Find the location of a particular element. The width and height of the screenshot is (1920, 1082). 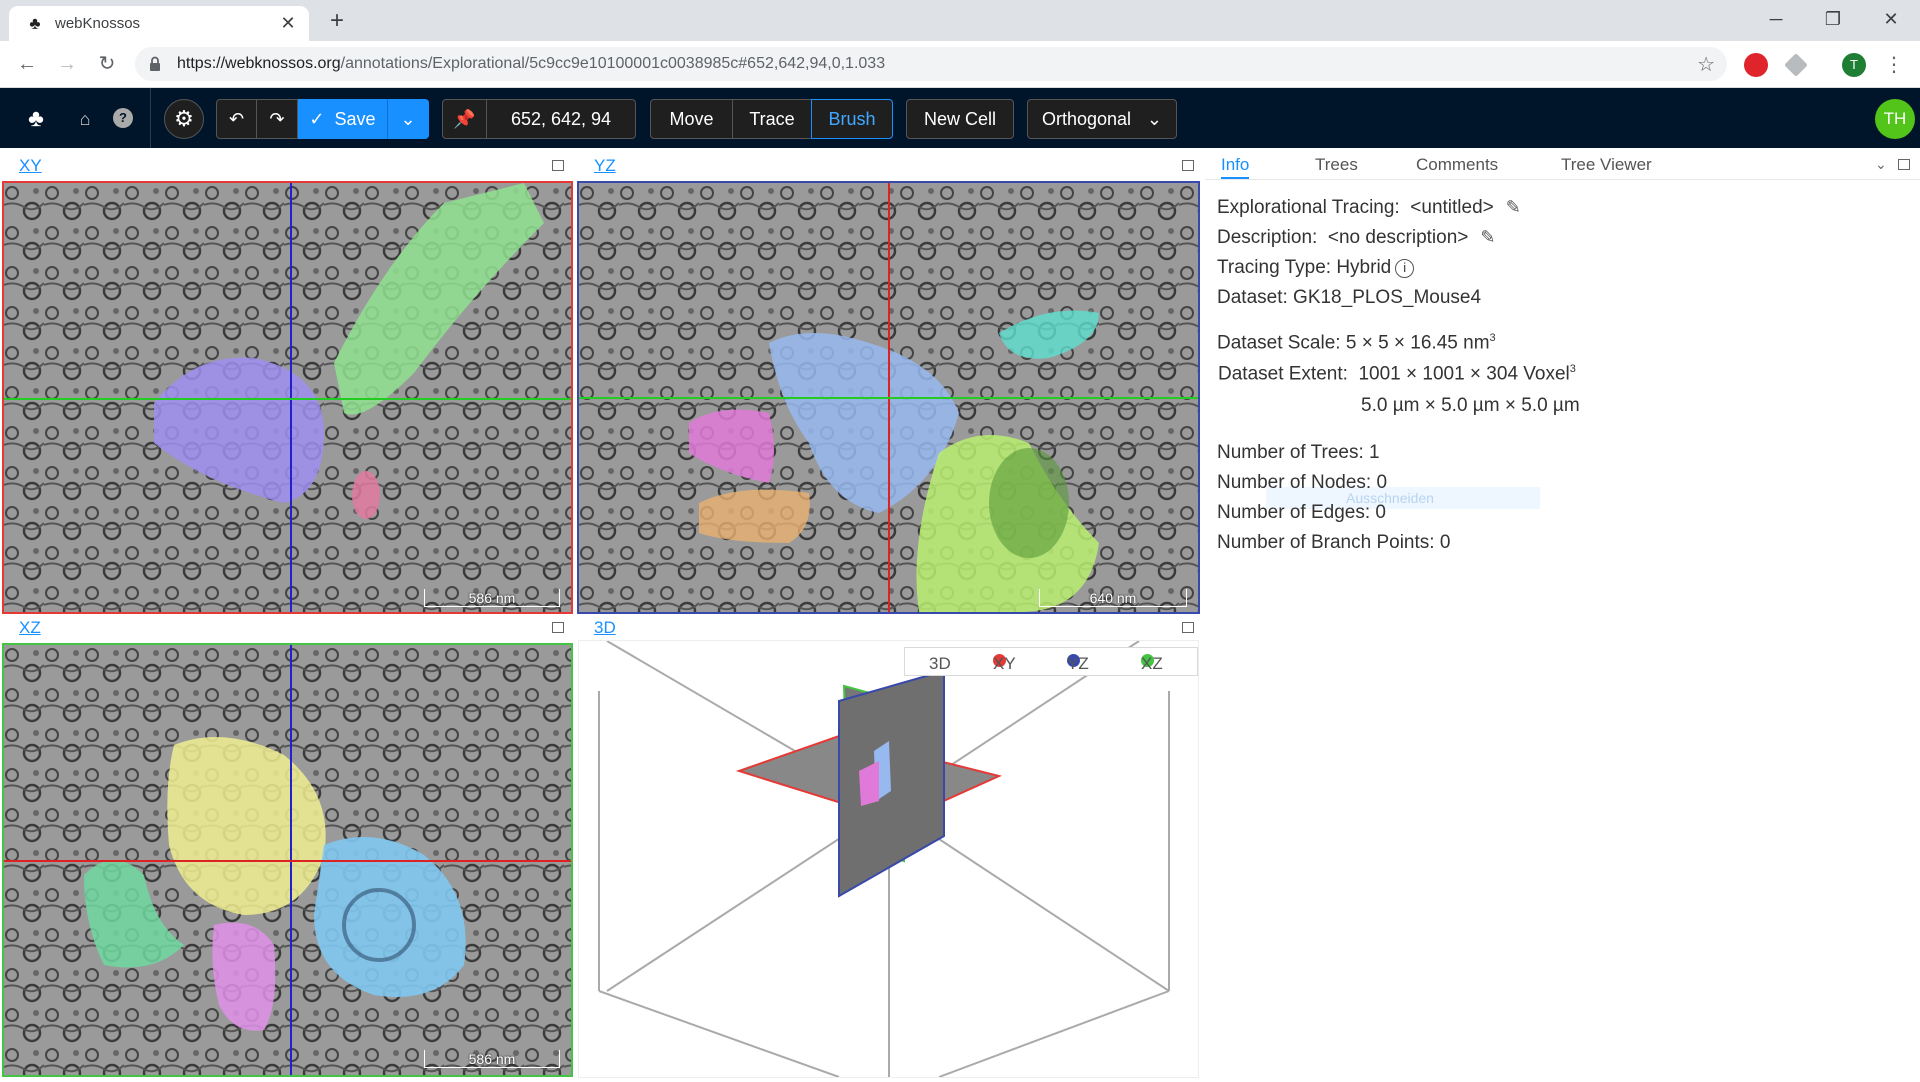

redo-icon: ↷ is located at coordinates (277, 119).